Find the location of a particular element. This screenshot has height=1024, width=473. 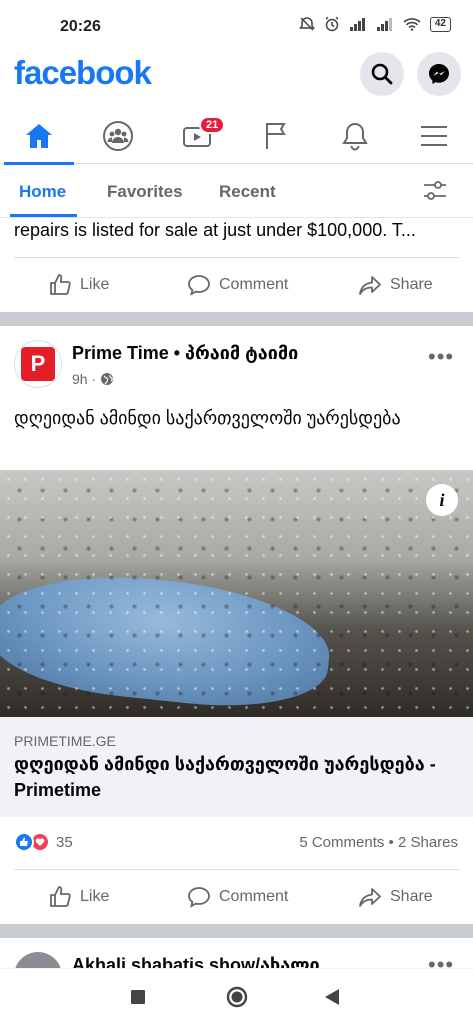

alarm-icon is located at coordinates (332, 24).